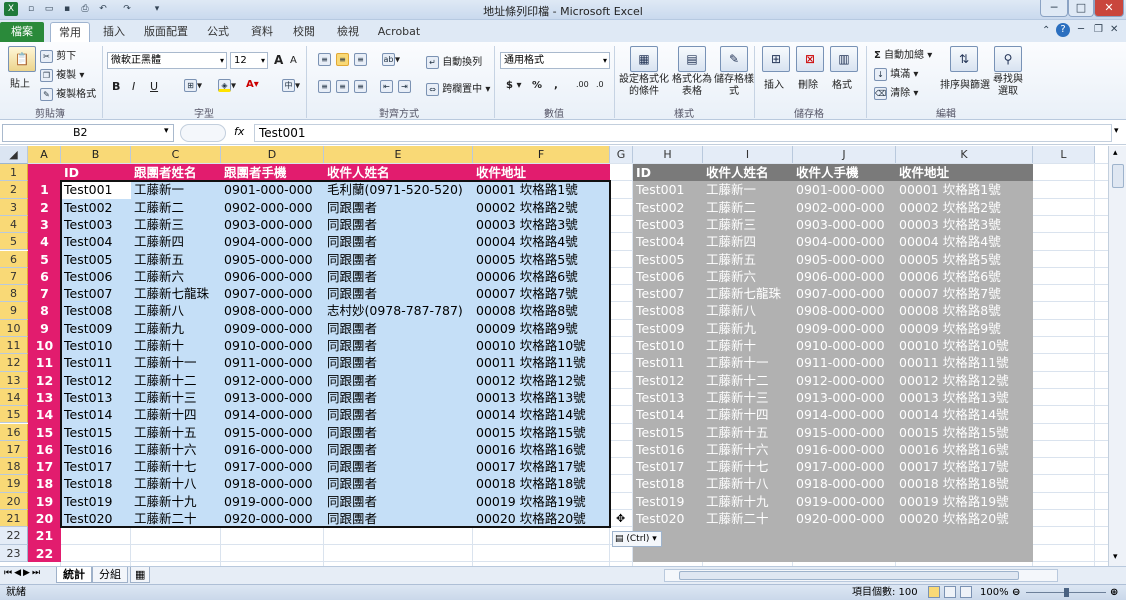  Describe the element at coordinates (167, 60) in the screenshot. I see `font-name-combo: 微軟正黑體 ▾` at that location.